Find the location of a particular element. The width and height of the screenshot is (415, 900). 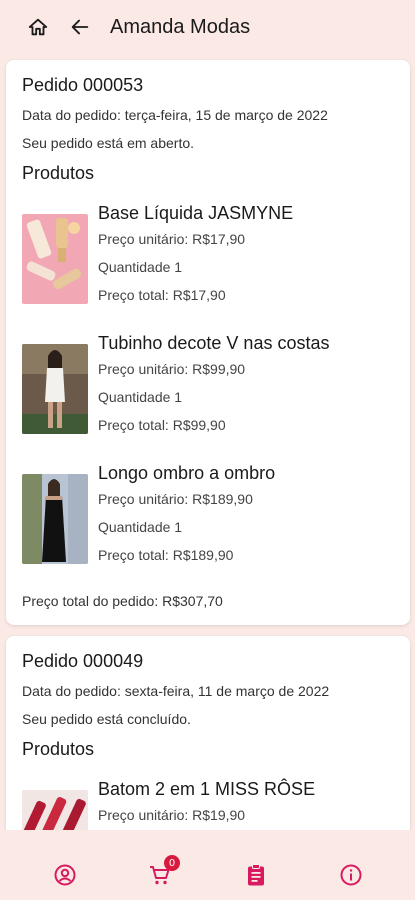

order-status: Seu pedido está em aberto. is located at coordinates (108, 143).